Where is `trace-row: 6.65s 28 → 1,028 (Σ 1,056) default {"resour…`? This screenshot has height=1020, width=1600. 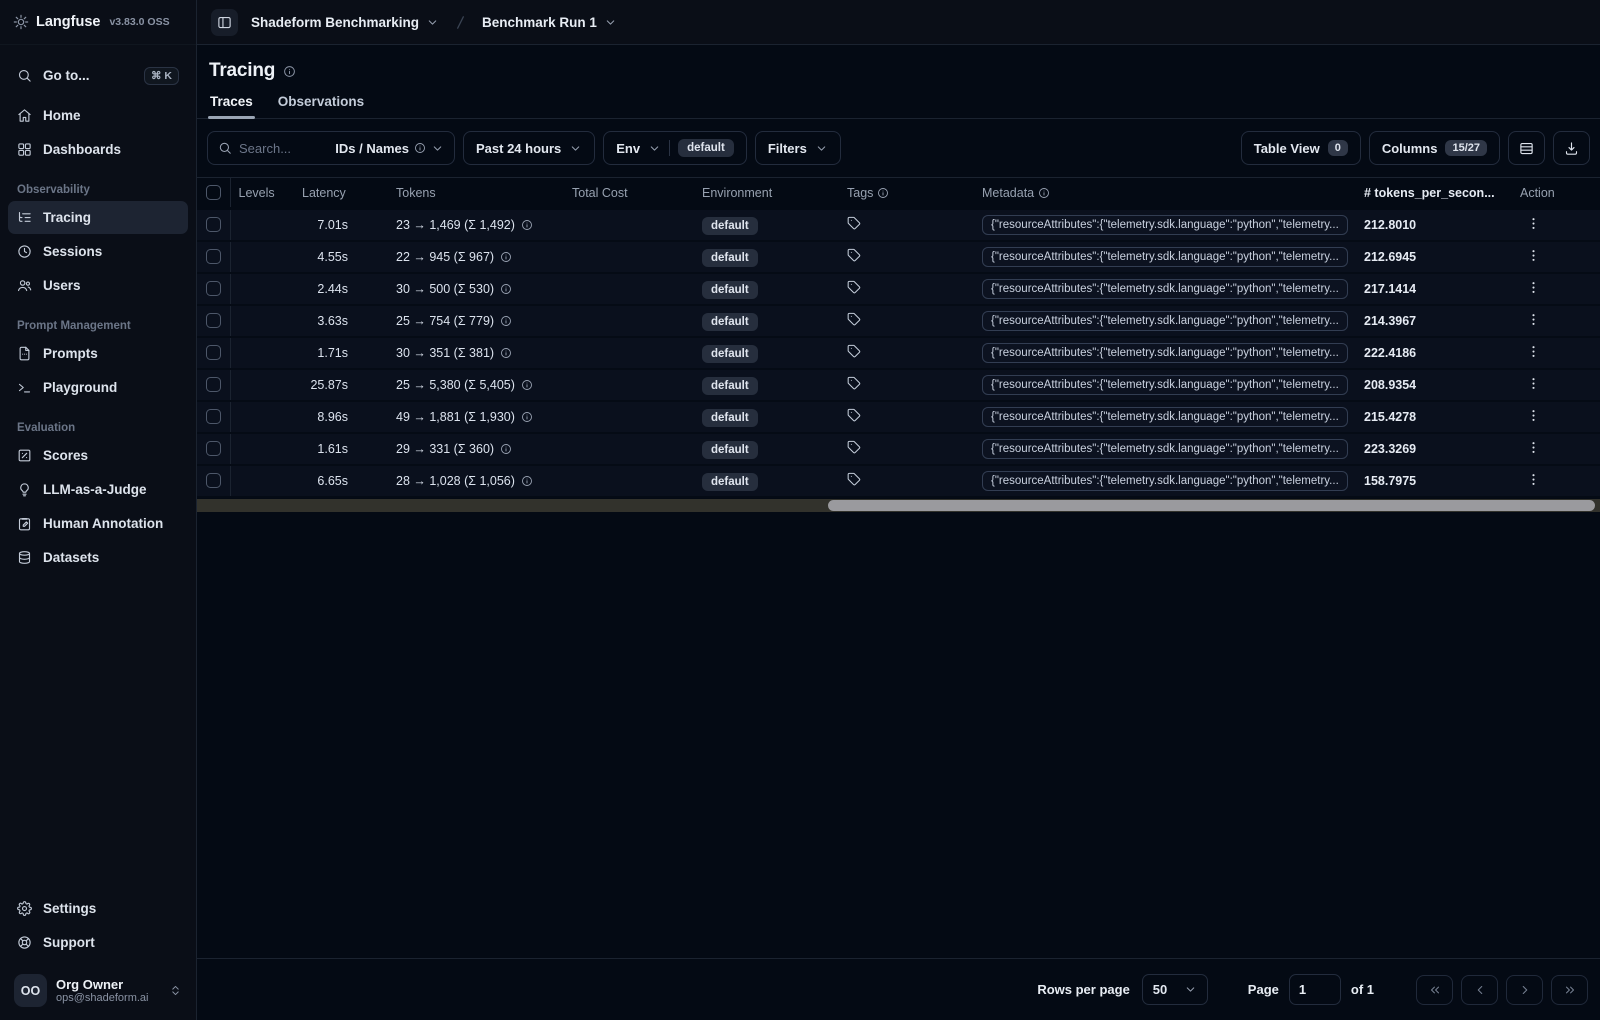 trace-row: 6.65s 28 → 1,028 (Σ 1,056) default {"resour… is located at coordinates (898, 481).